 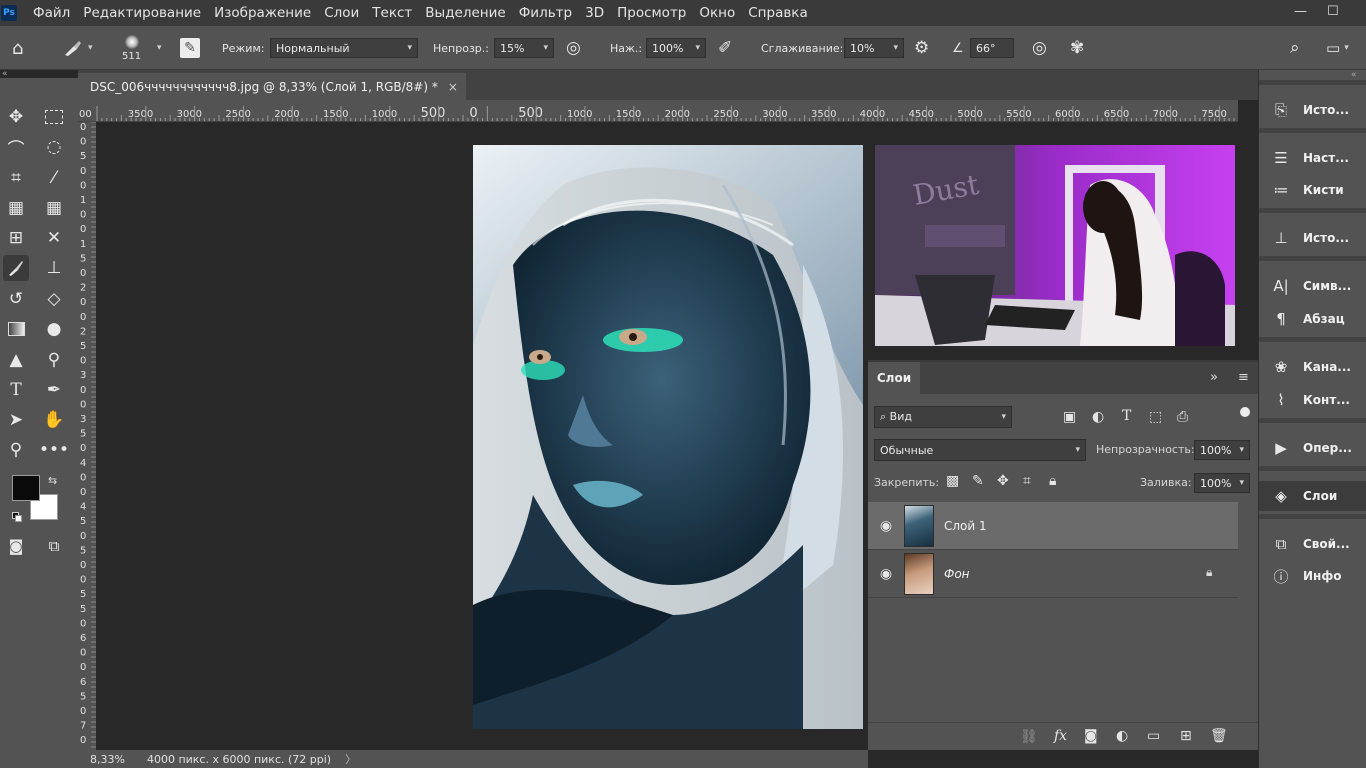 I want to click on menu-select: Выделение, so click(x=465, y=13).